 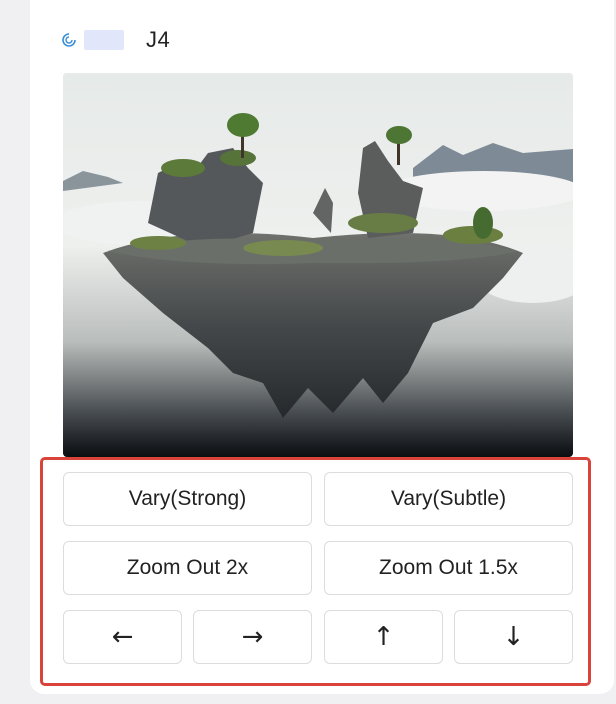 What do you see at coordinates (383, 637) in the screenshot?
I see `pan-up-button: ↑` at bounding box center [383, 637].